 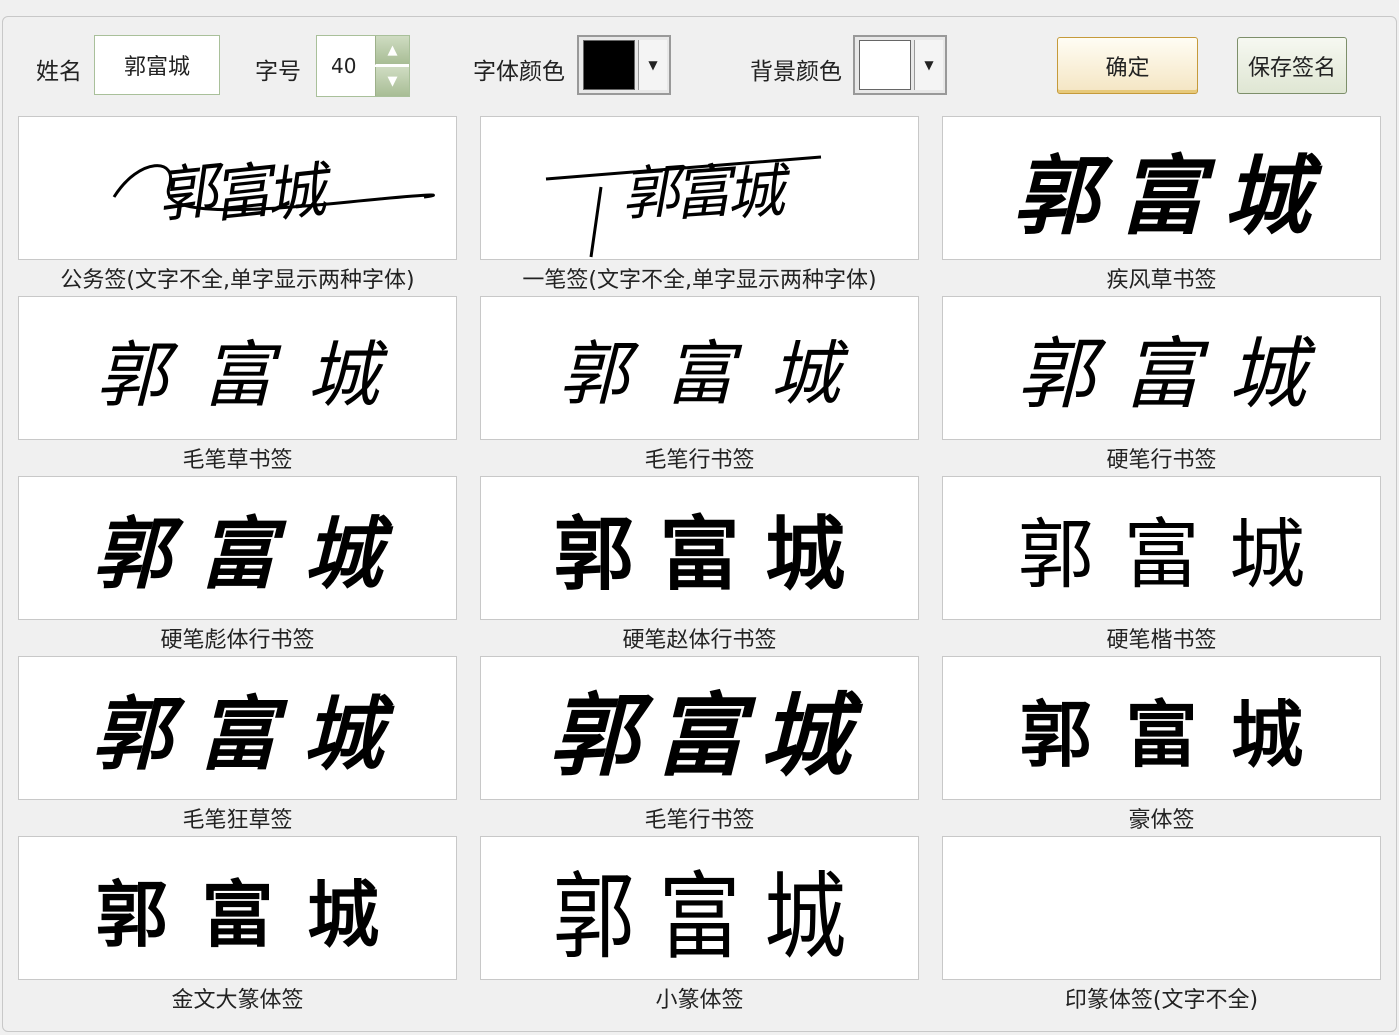 I want to click on font-color-picker: ▼, so click(x=624, y=65).